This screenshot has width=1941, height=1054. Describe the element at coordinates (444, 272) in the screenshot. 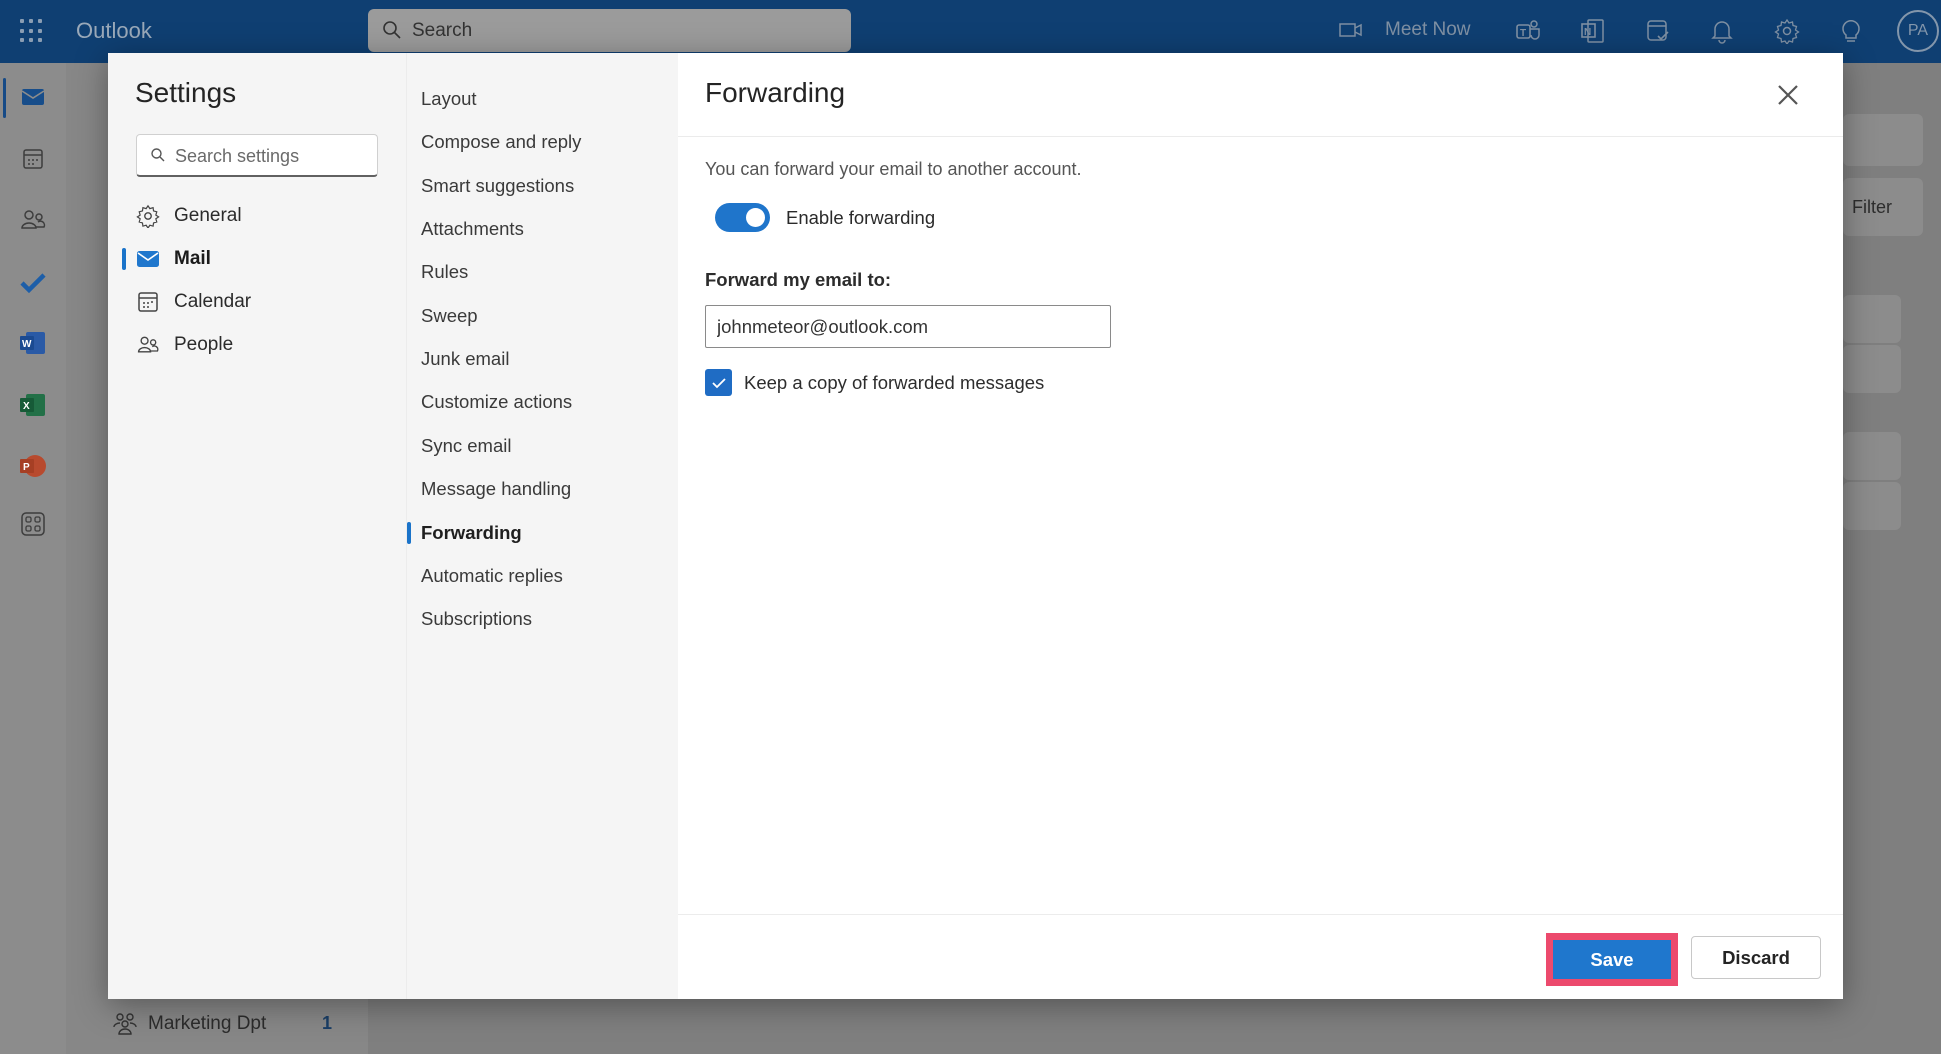

I see `section-rules: Rules` at that location.